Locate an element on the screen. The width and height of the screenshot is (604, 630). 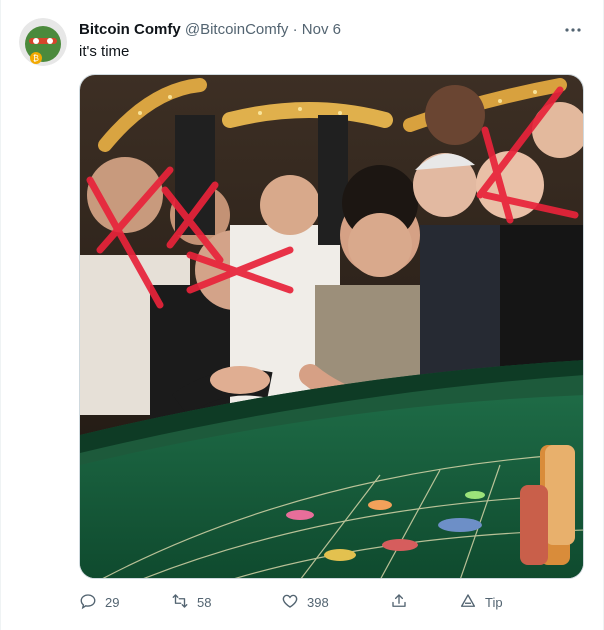
reply-button: 29 is located at coordinates (99, 602).